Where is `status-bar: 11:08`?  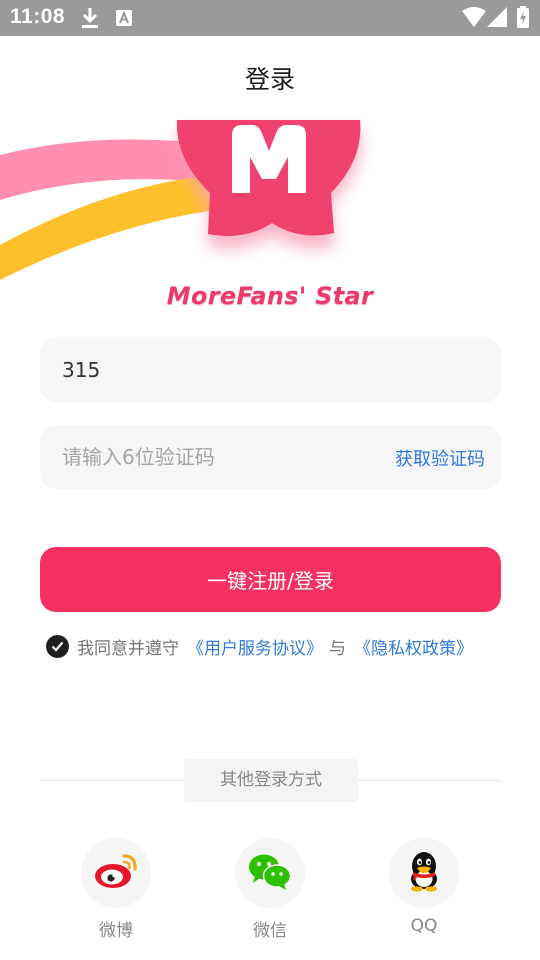 status-bar: 11:08 is located at coordinates (270, 18).